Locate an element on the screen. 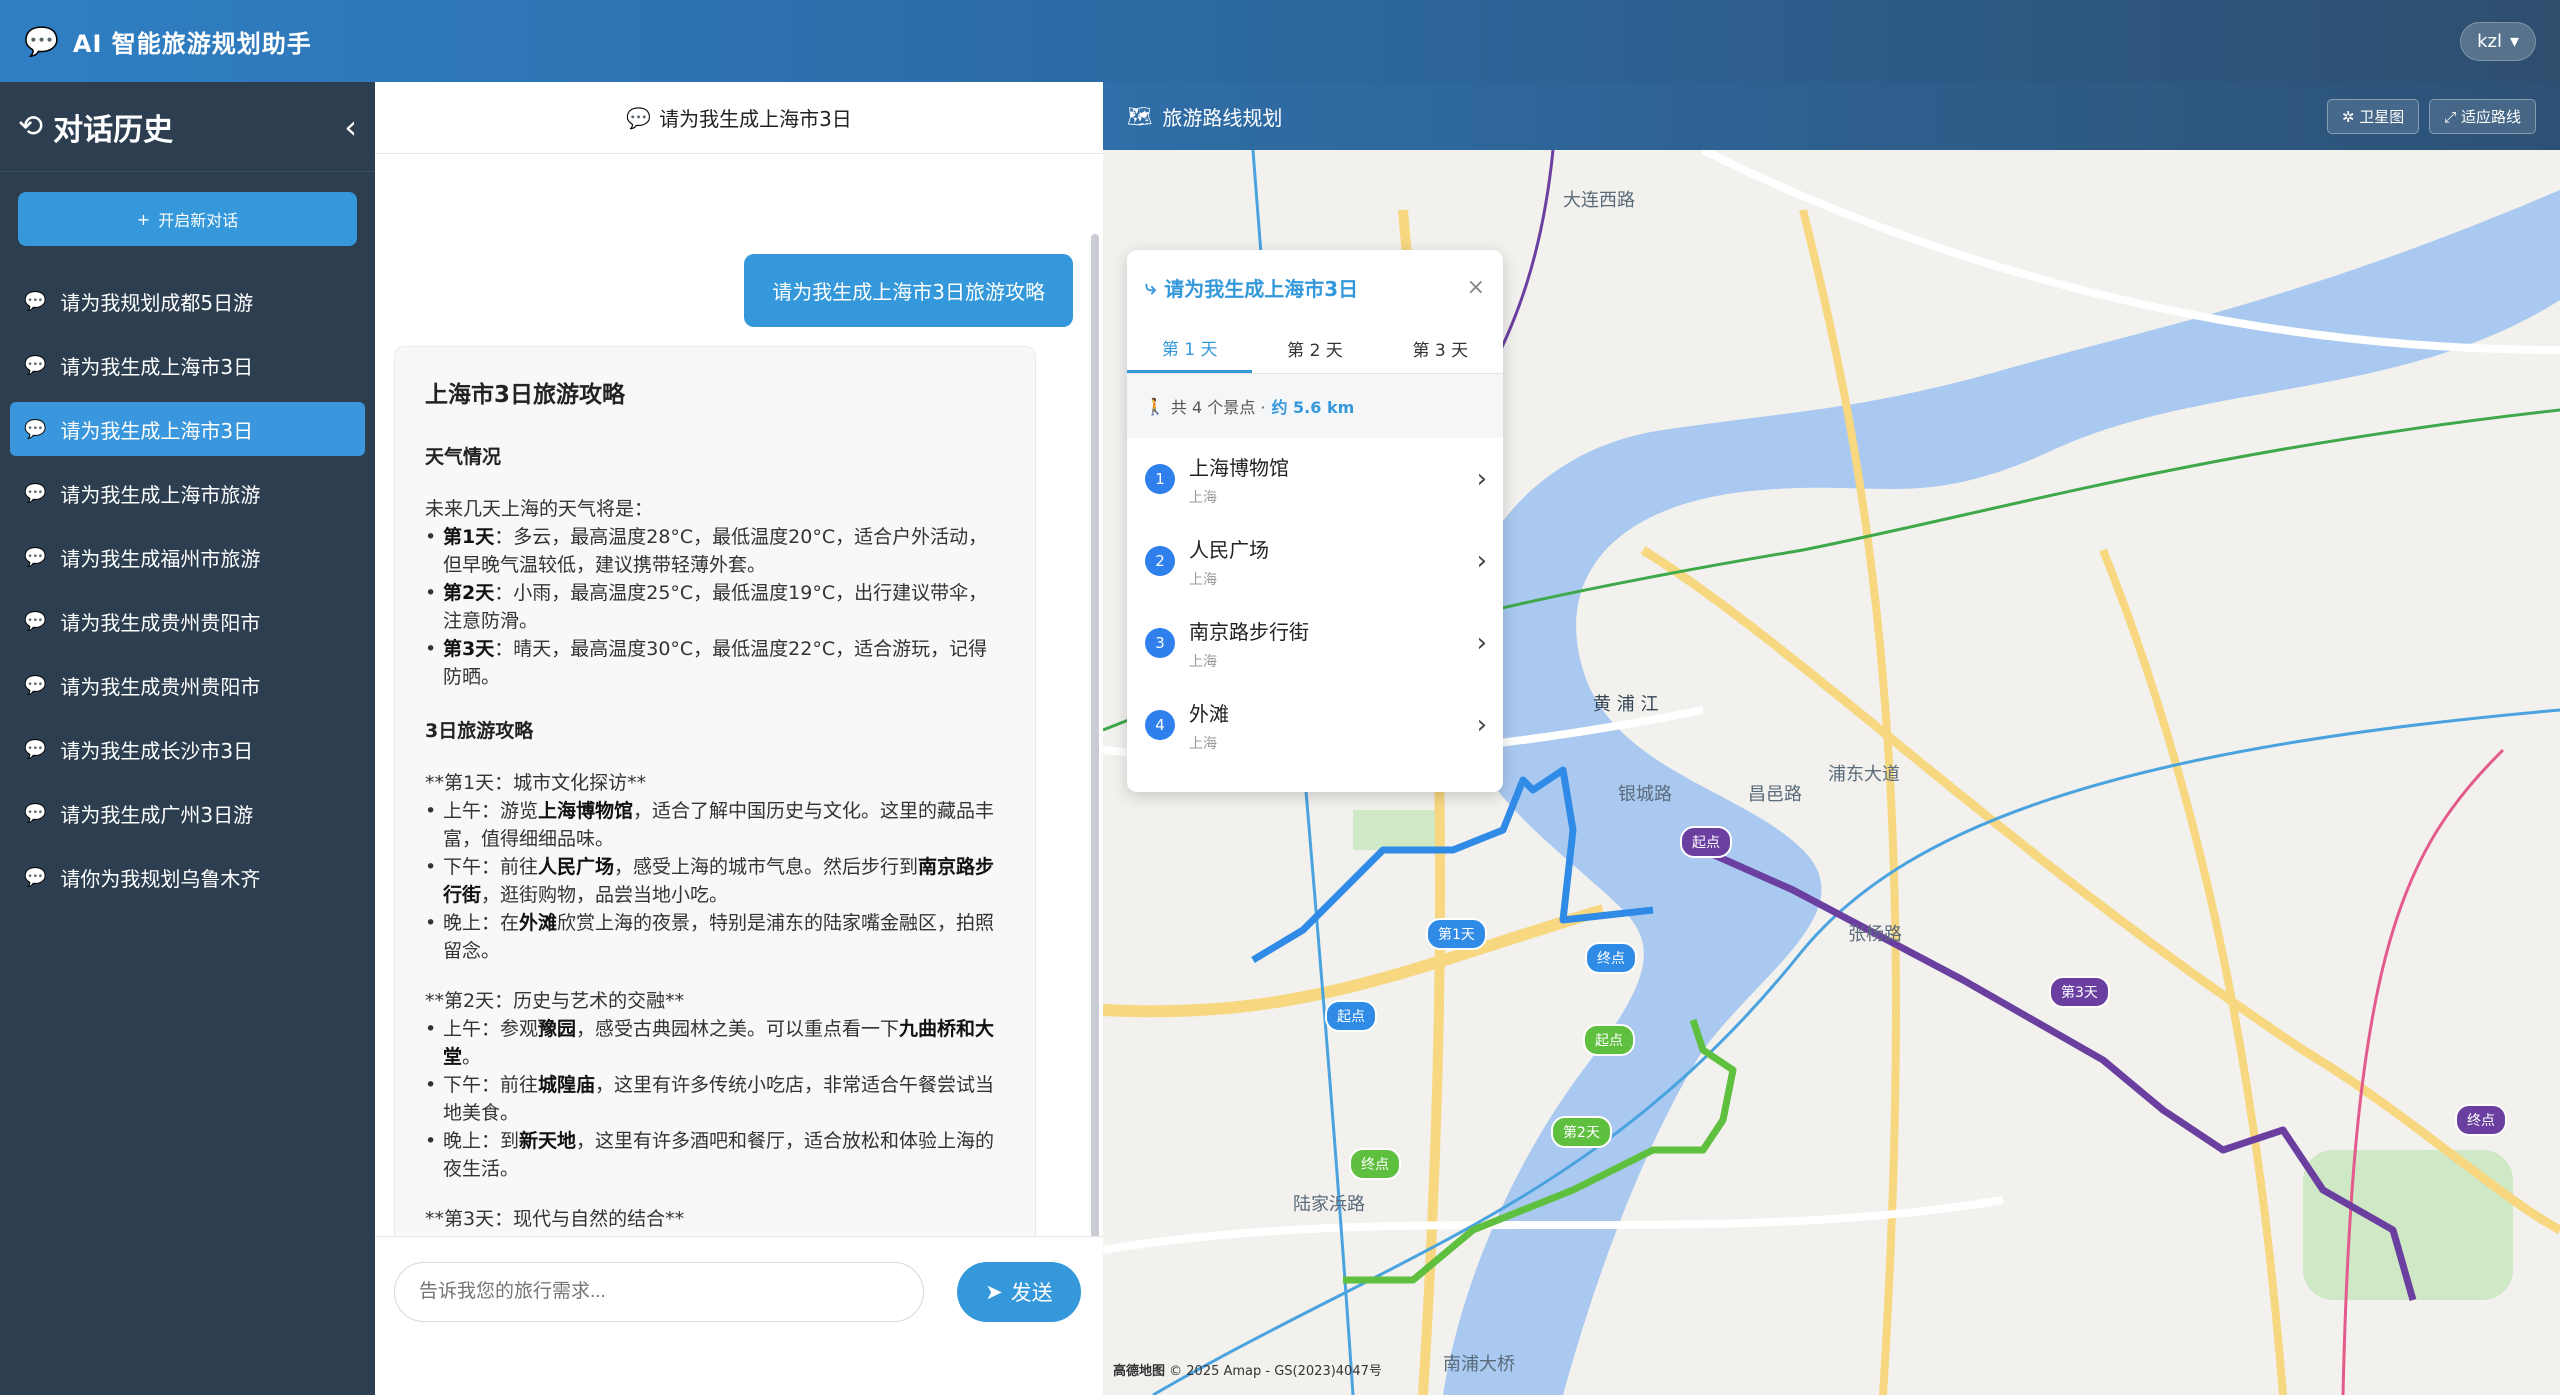 The image size is (2560, 1395). satellite-button: ✲ 卫星图 is located at coordinates (2373, 116).